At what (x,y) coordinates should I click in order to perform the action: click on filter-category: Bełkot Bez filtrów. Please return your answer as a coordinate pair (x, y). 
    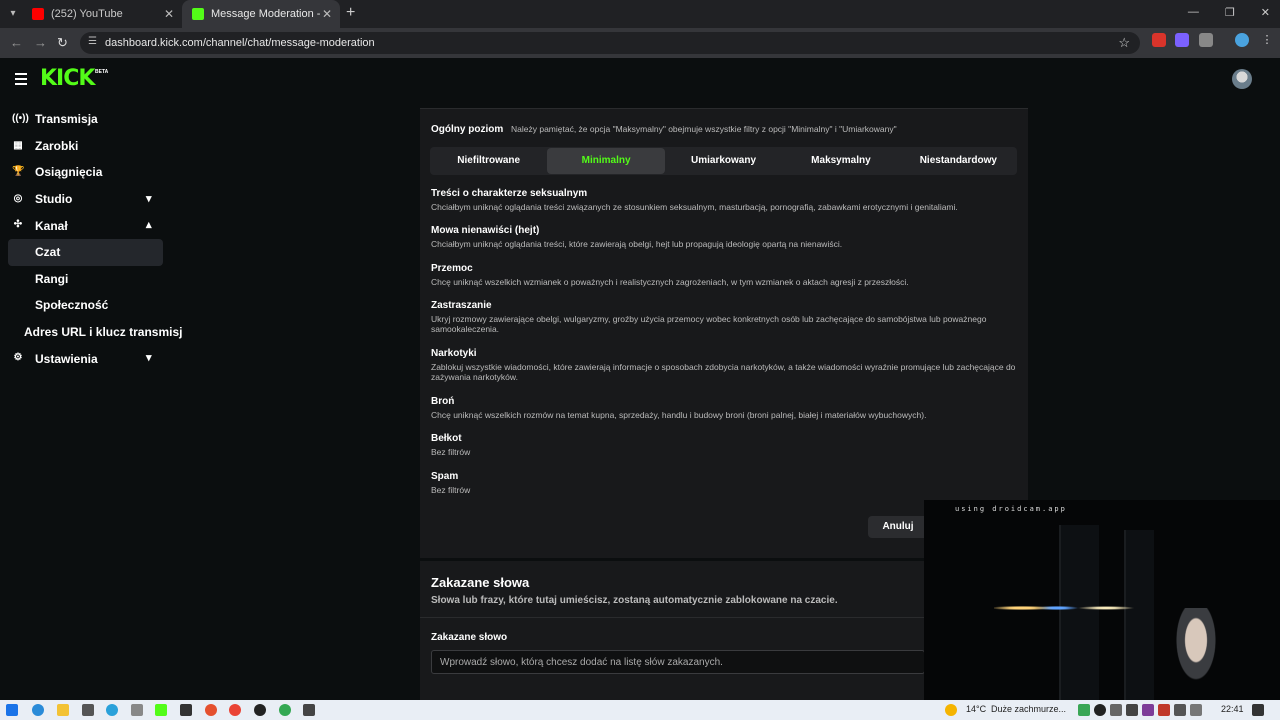
    Looking at the image, I should click on (726, 445).